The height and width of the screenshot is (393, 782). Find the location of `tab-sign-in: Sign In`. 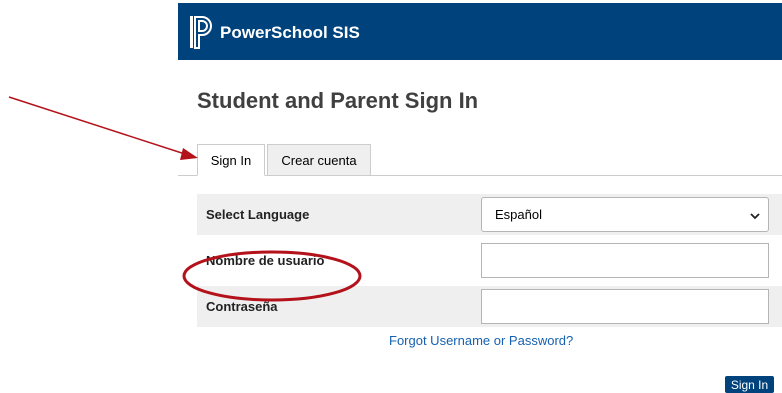

tab-sign-in: Sign In is located at coordinates (231, 160).